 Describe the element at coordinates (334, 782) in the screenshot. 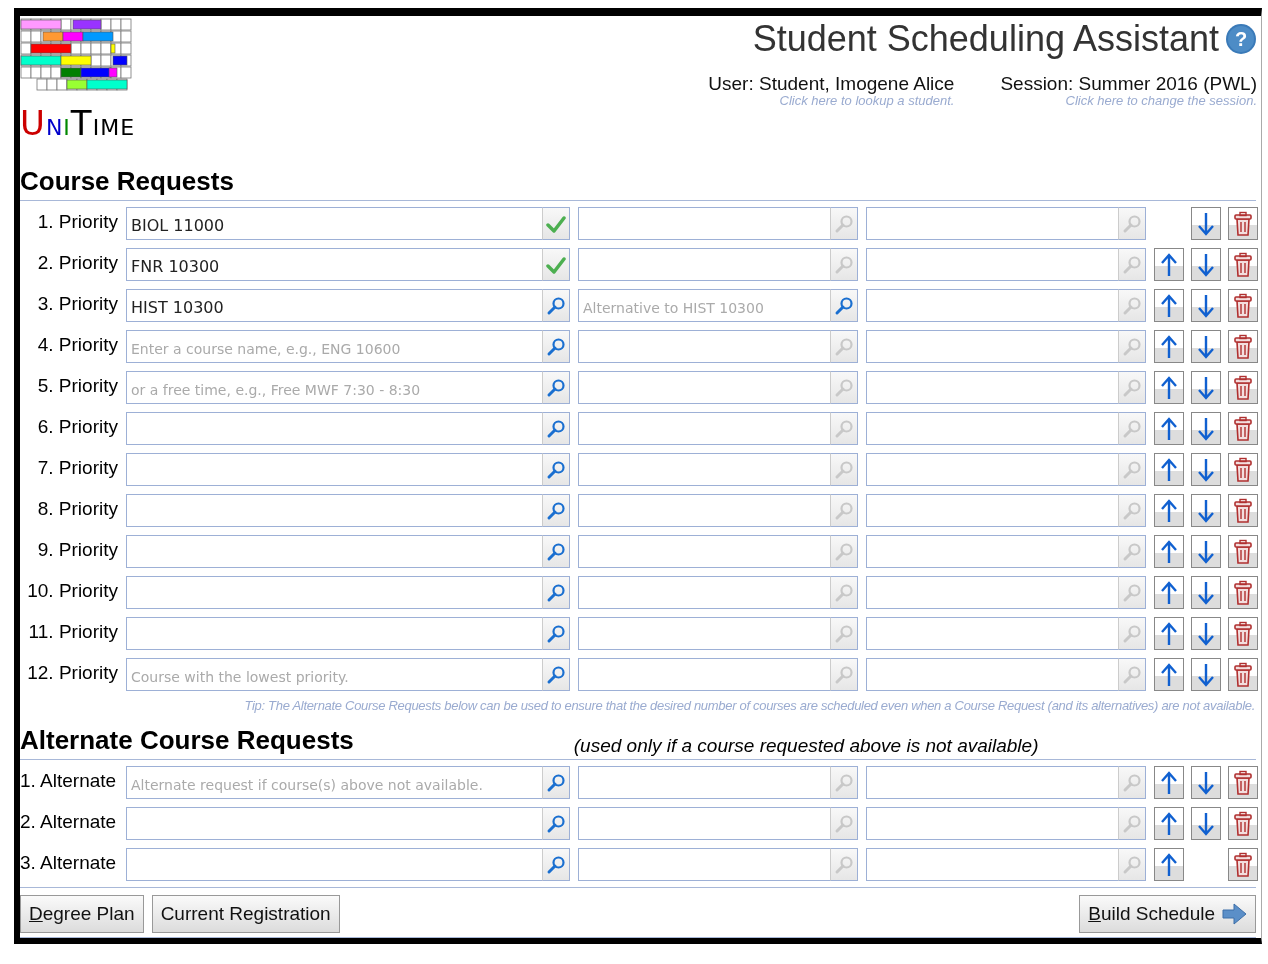

I see `course-input: Alternate request if course(s) above not available.` at that location.